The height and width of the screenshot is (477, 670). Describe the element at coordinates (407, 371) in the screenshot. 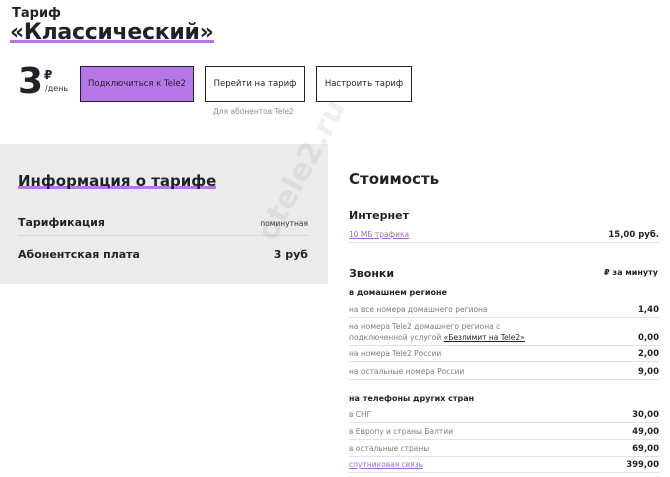

I see `call-desc: на остальные номера России` at that location.